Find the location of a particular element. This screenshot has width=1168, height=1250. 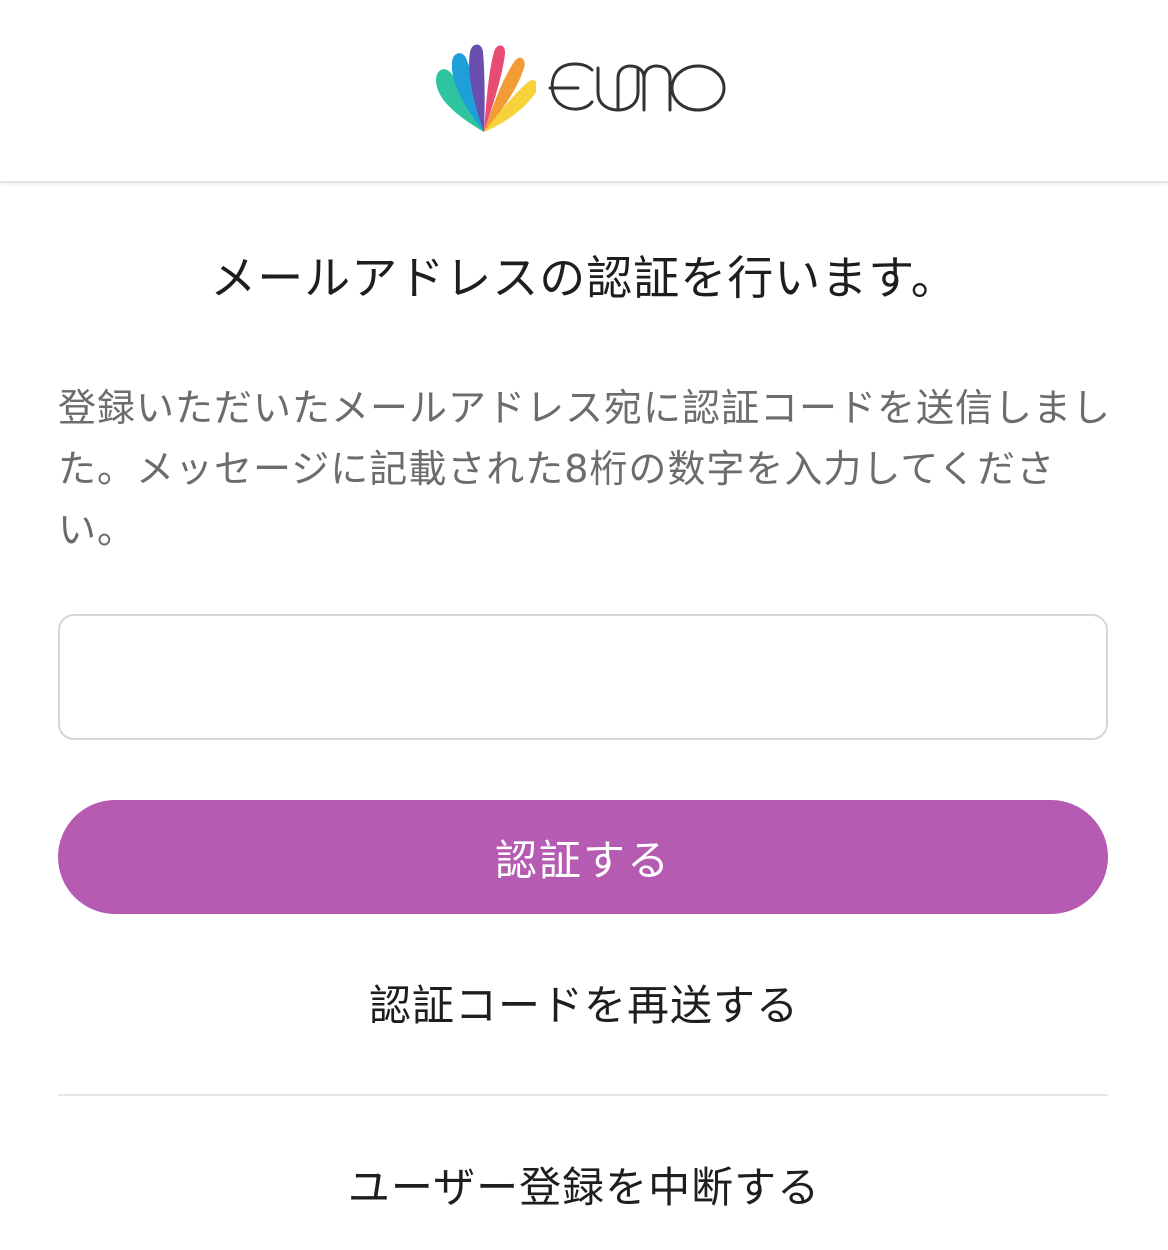

page-title: メールアドレスの認証を行います。 is located at coordinates (584, 278).